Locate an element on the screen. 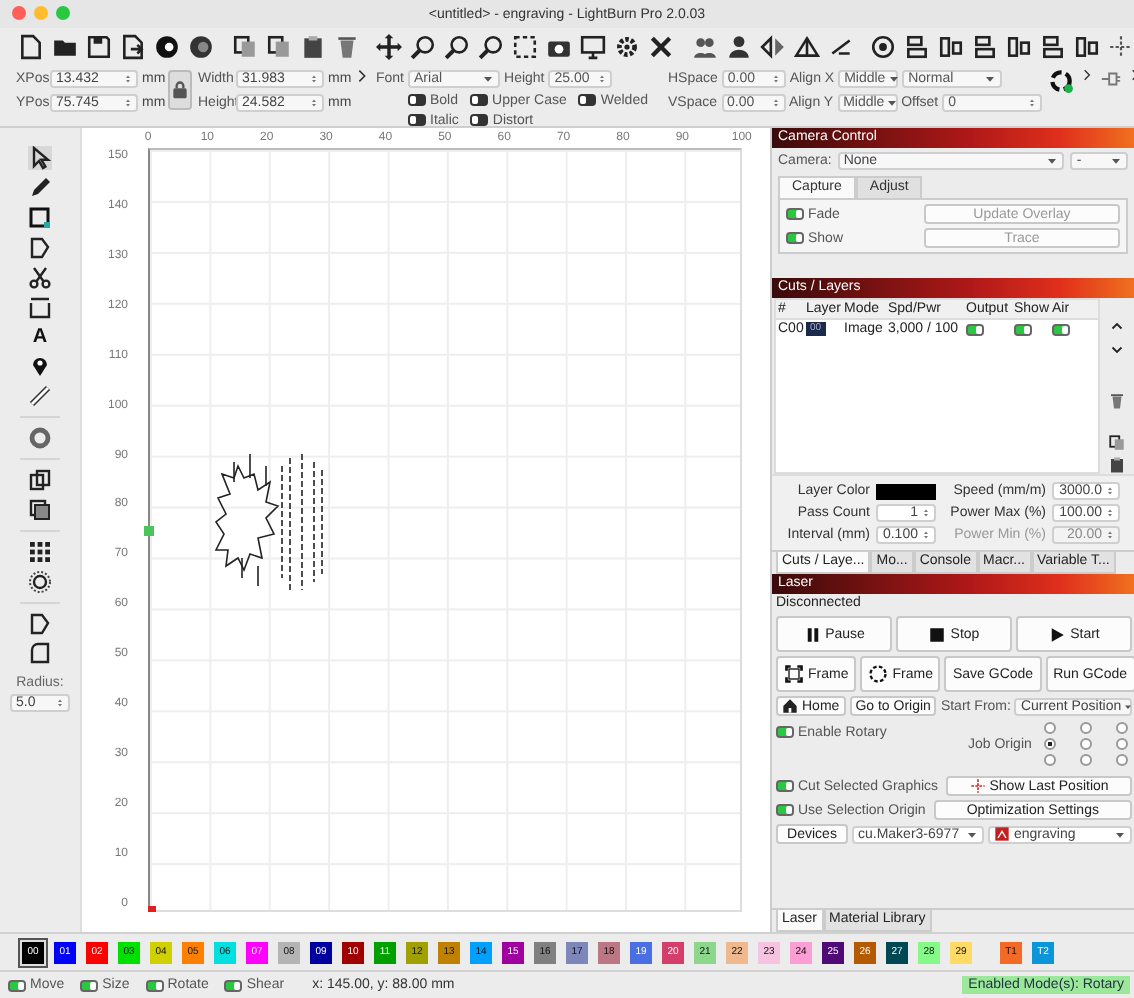  text-tool: A is located at coordinates (40, 337).